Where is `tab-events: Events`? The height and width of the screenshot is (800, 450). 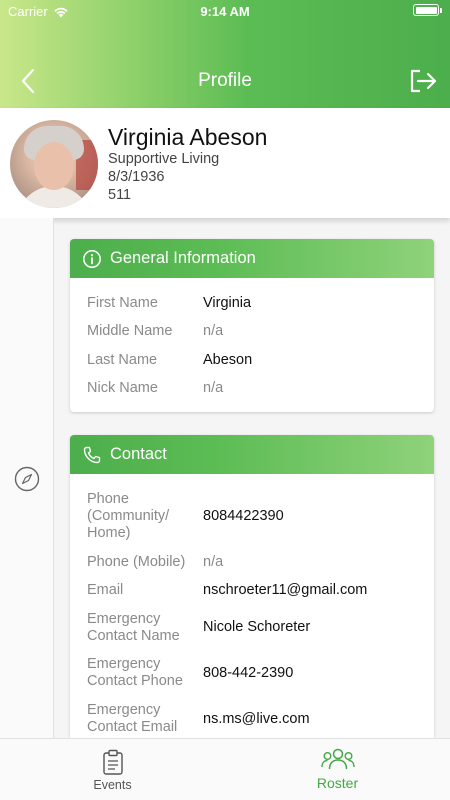
tab-events: Events is located at coordinates (112, 769).